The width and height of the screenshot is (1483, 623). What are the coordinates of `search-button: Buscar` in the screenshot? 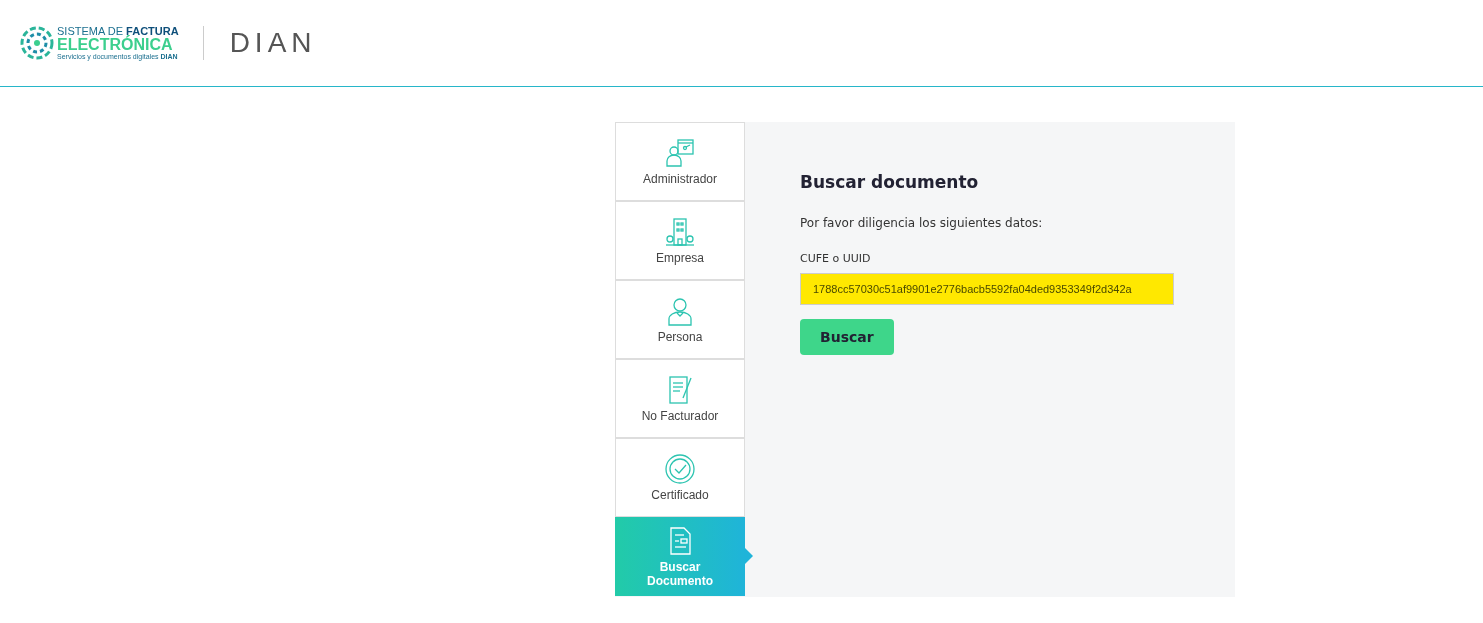 It's located at (847, 337).